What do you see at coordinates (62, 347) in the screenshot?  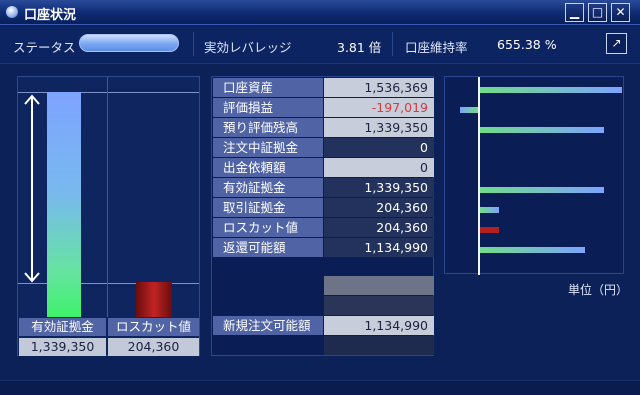 I see `effective-margin-value: 1,339,350` at bounding box center [62, 347].